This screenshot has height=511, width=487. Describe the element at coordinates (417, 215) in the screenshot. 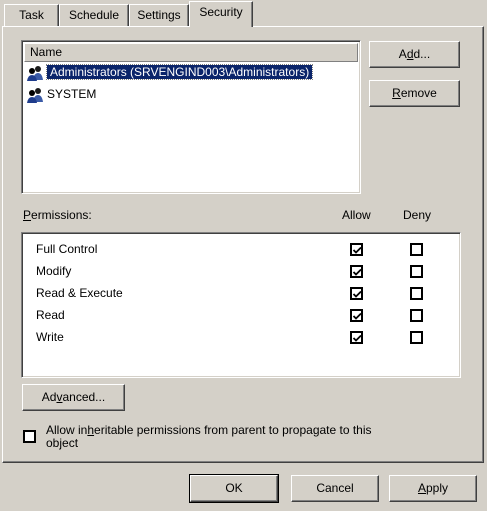

I see `deny-header: Deny` at that location.